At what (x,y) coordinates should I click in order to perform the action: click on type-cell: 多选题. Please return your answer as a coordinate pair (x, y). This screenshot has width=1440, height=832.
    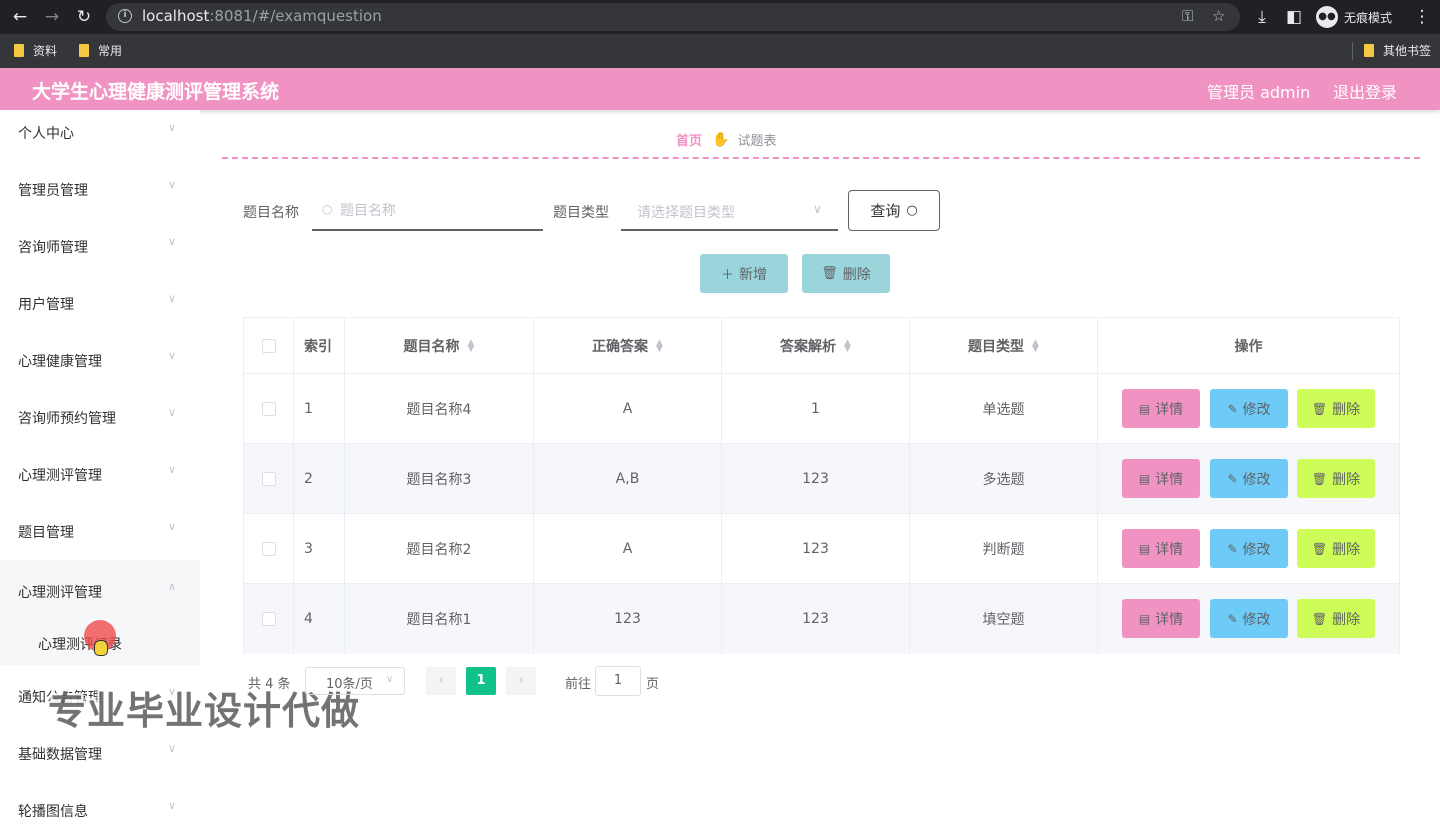
    Looking at the image, I should click on (1004, 479).